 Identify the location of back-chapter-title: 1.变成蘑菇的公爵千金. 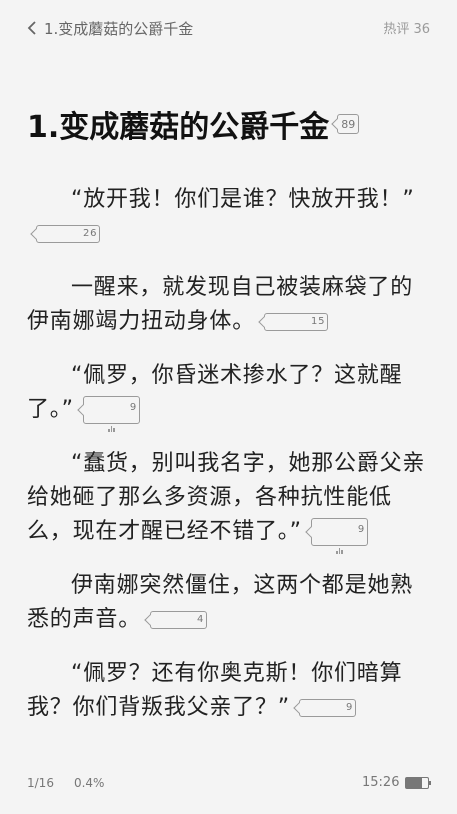
(119, 28).